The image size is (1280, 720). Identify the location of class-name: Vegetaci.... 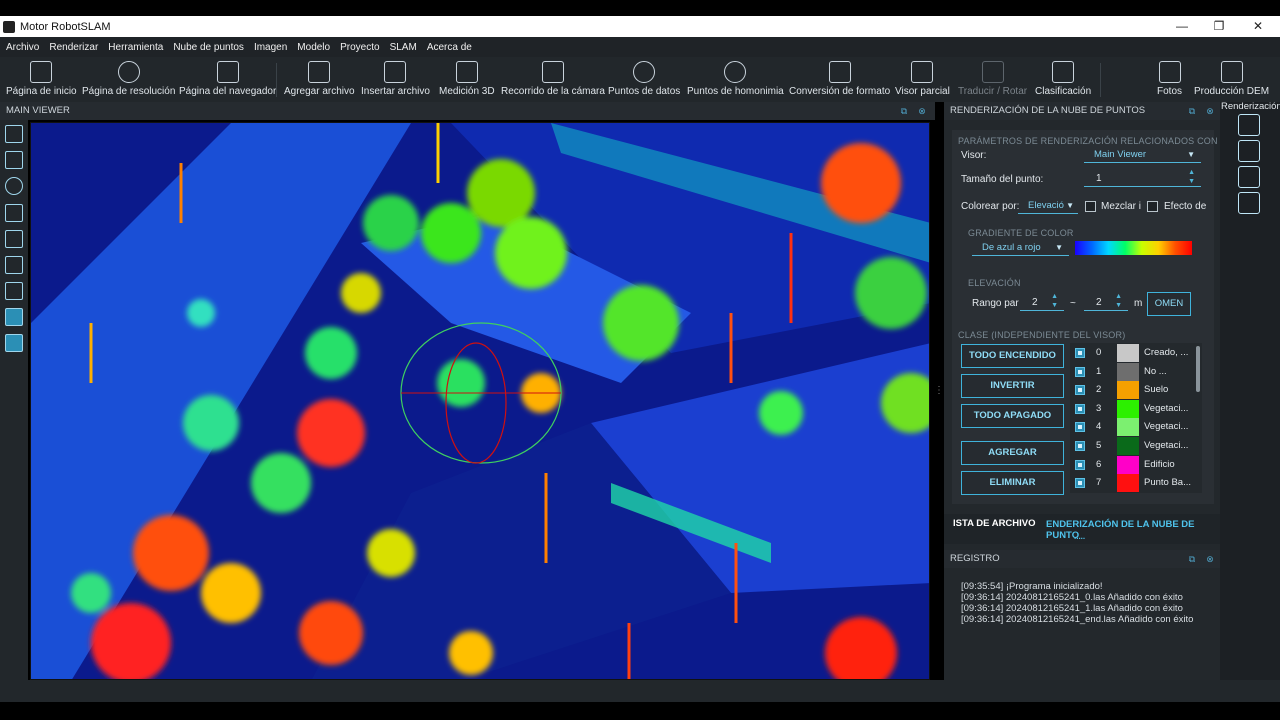
(1166, 445).